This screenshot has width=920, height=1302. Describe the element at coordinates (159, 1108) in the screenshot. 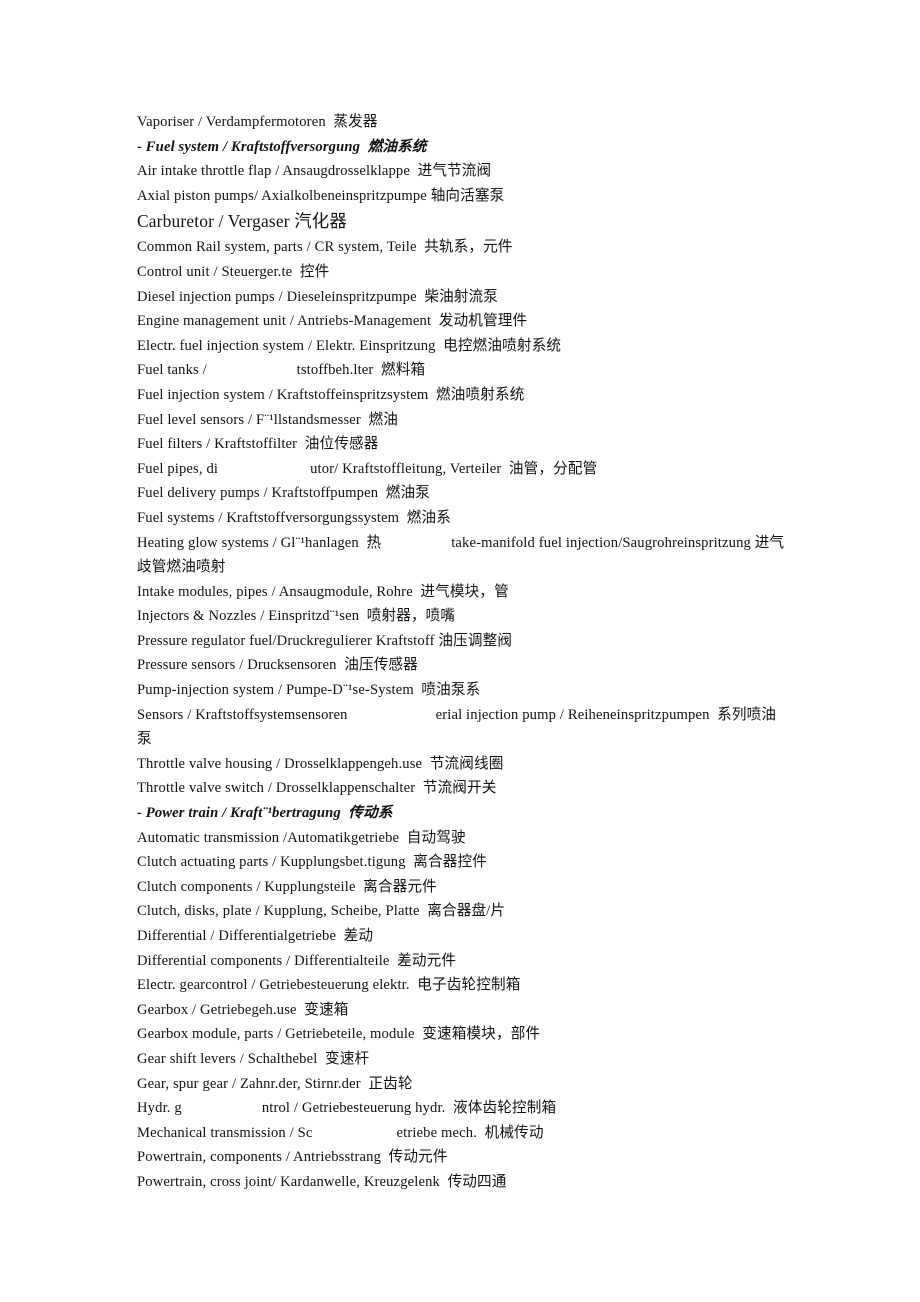

I see `entry-text-before-gap: Hydr. g` at that location.